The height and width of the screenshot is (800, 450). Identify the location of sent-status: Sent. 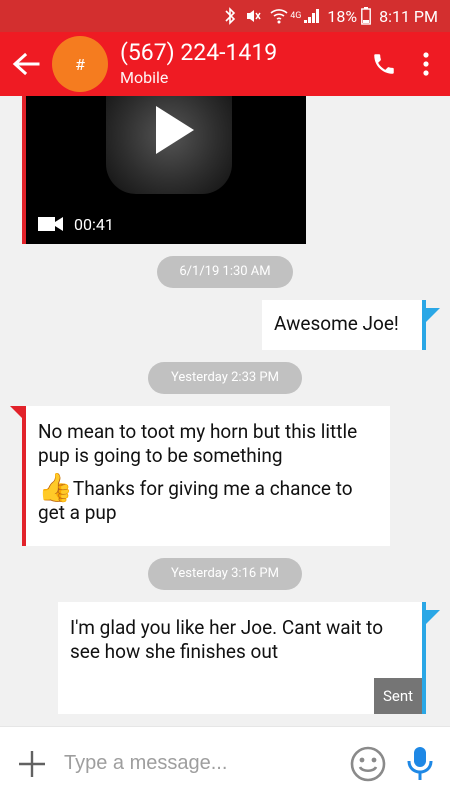
(398, 696).